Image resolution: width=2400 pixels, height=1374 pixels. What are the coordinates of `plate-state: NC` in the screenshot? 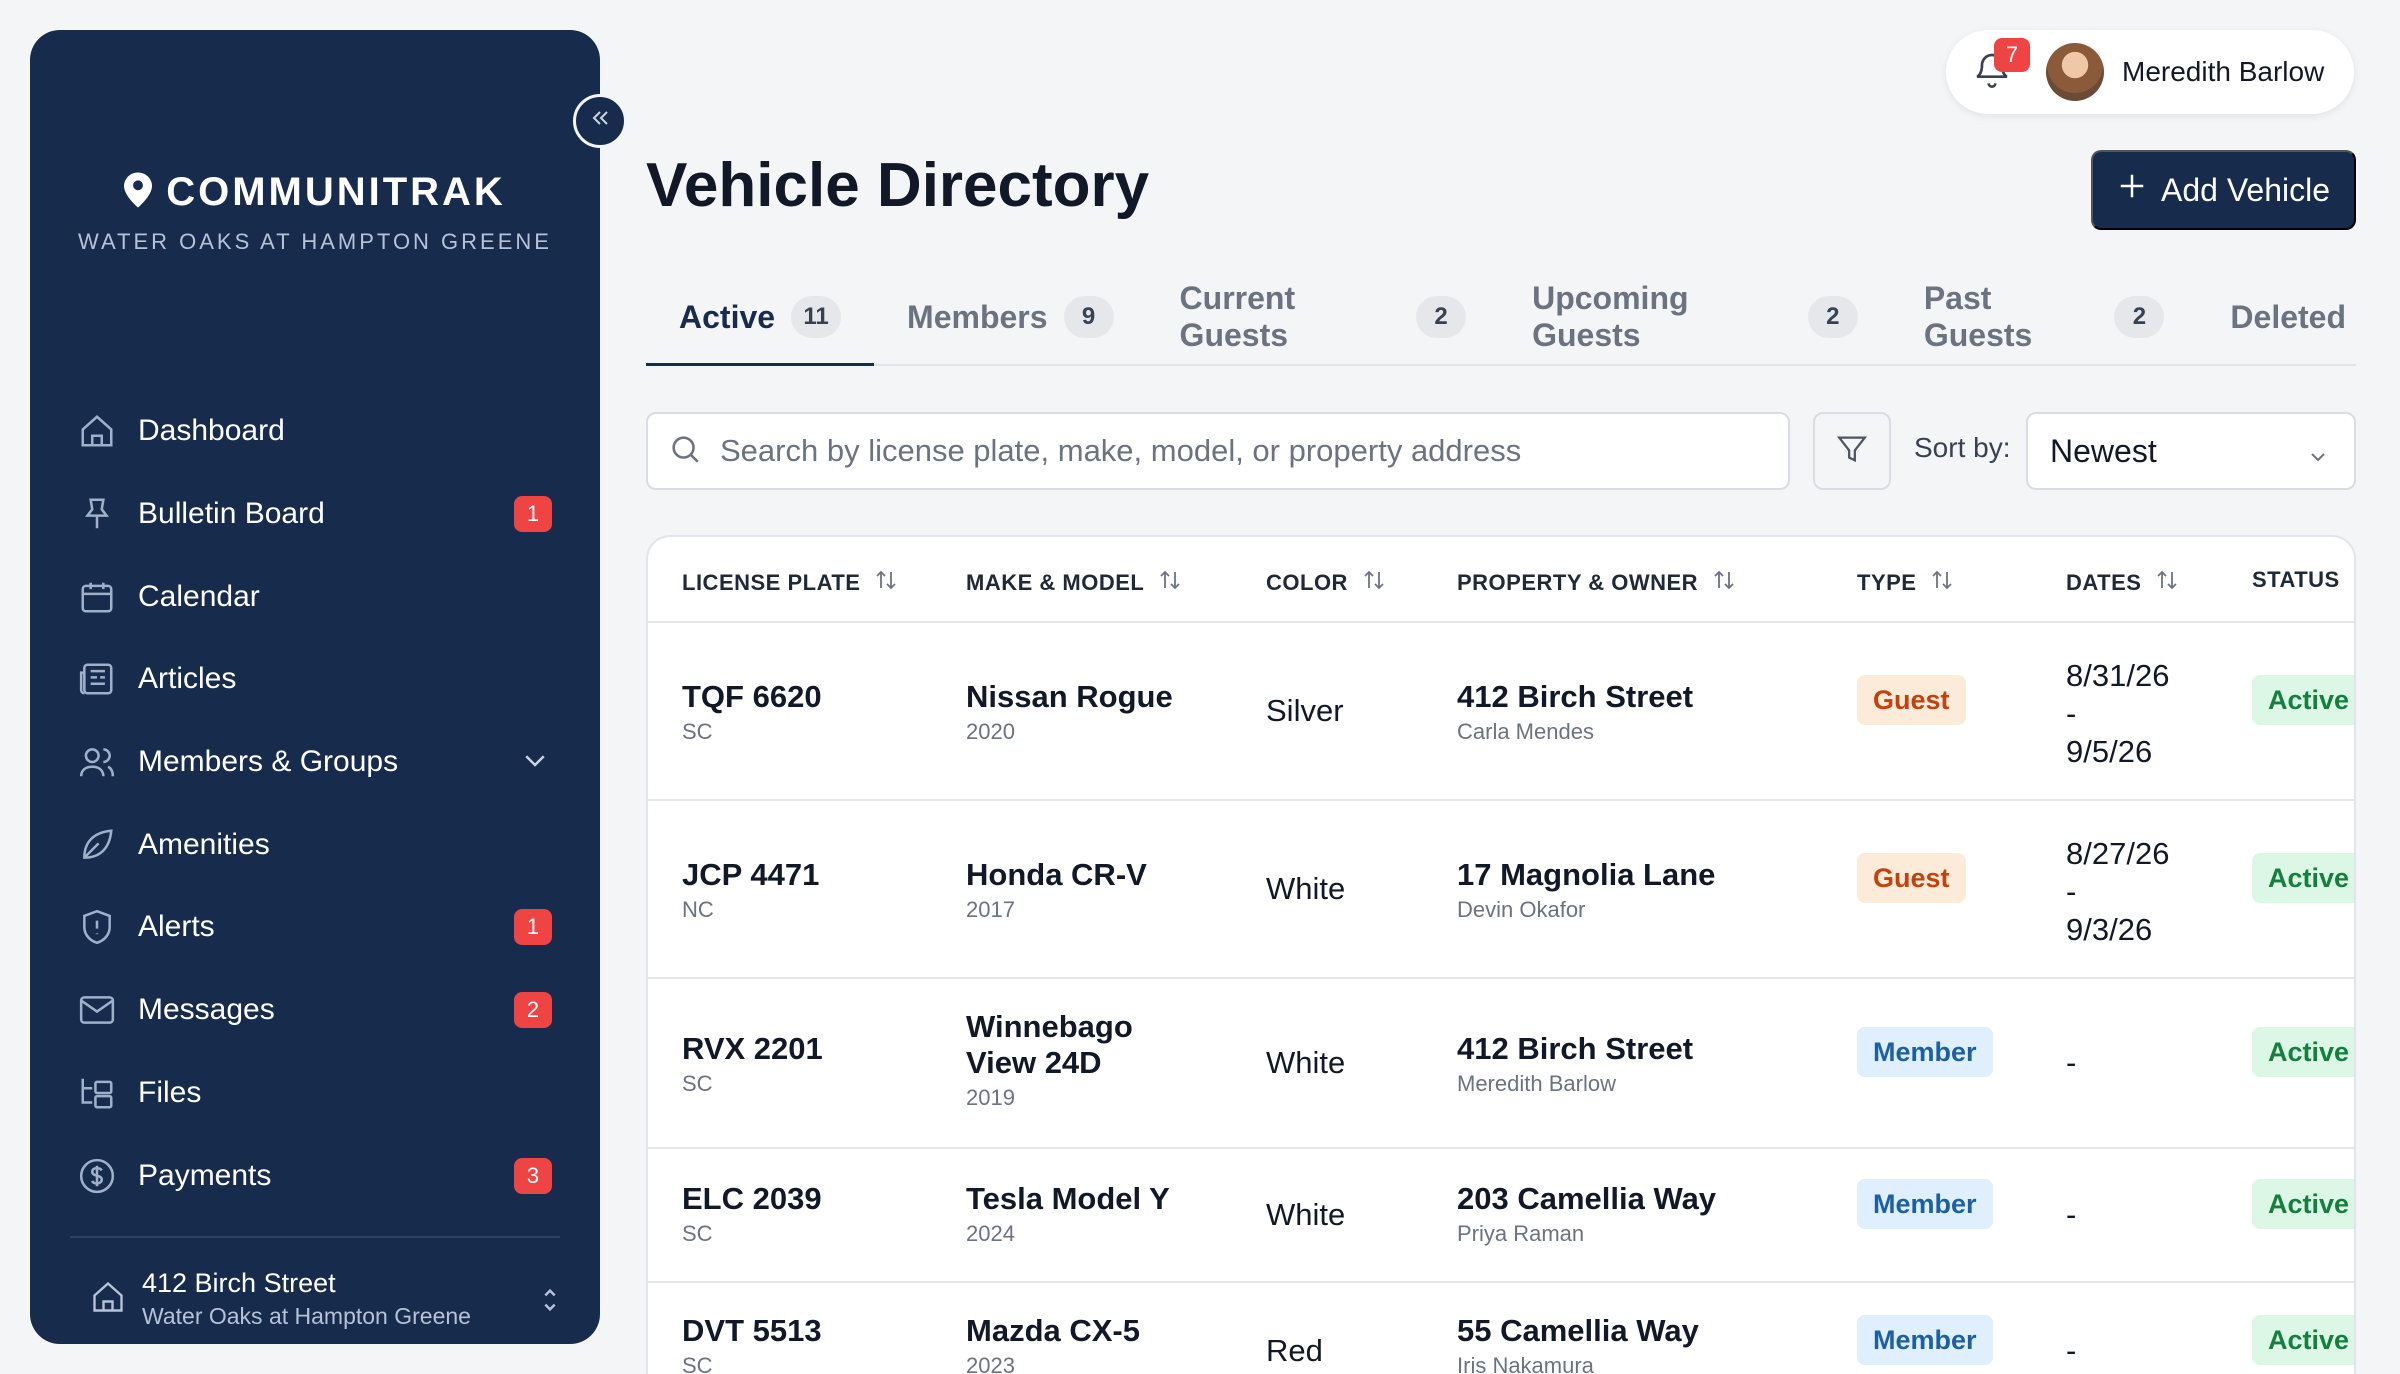 It's located at (698, 909).